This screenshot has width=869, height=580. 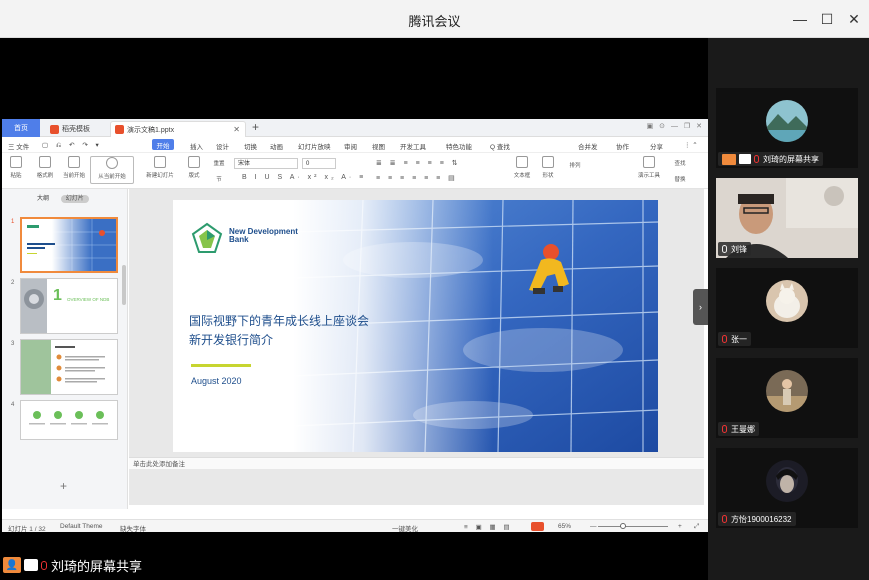 I want to click on participant-tile: 王曼娜, so click(x=787, y=398).